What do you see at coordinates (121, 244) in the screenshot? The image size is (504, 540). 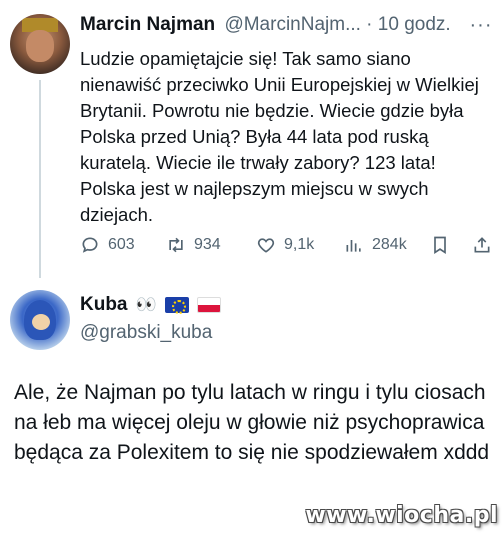 I see `reply-count: 603` at bounding box center [121, 244].